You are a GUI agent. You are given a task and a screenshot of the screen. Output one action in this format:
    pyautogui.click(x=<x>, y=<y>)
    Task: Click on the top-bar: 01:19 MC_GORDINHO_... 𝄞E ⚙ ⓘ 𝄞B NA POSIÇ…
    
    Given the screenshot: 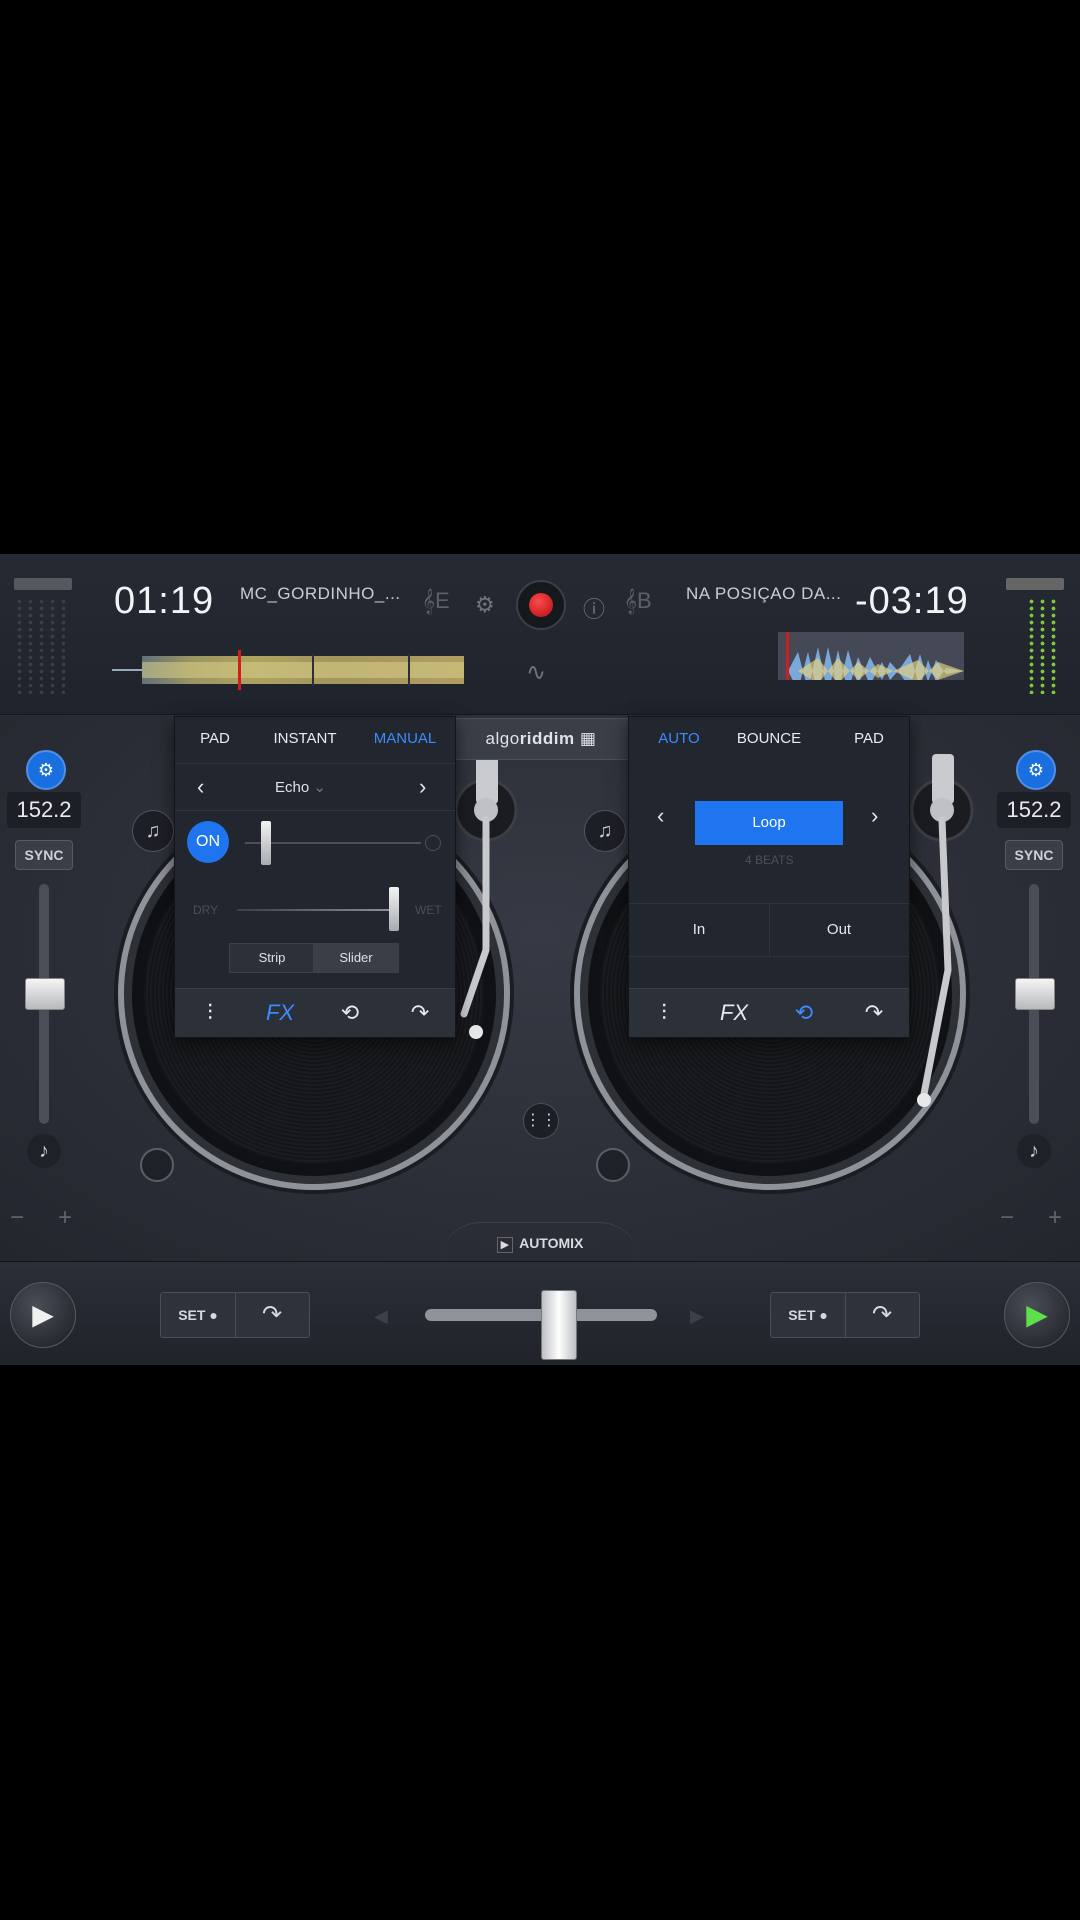 What is the action you would take?
    pyautogui.click(x=540, y=634)
    